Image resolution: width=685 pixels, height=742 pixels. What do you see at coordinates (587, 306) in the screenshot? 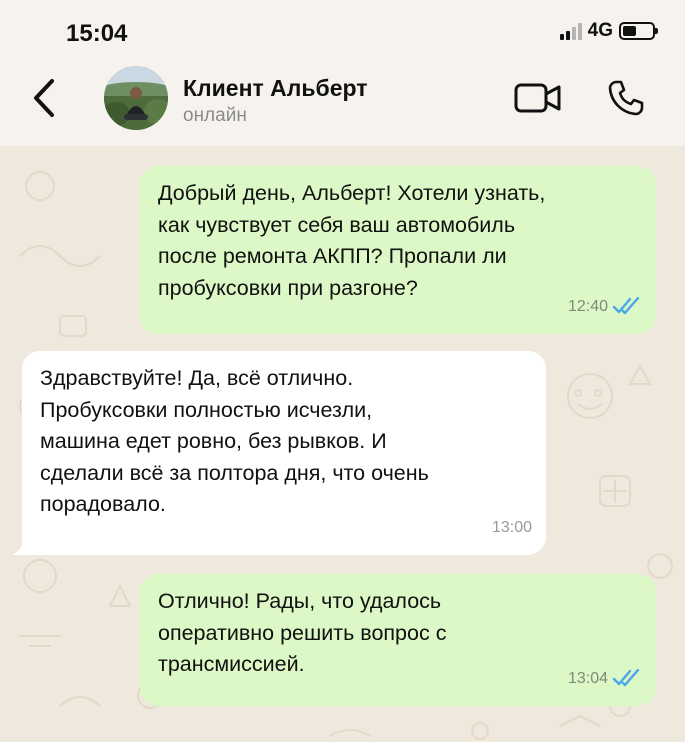
I see `message-time: 12:40` at bounding box center [587, 306].